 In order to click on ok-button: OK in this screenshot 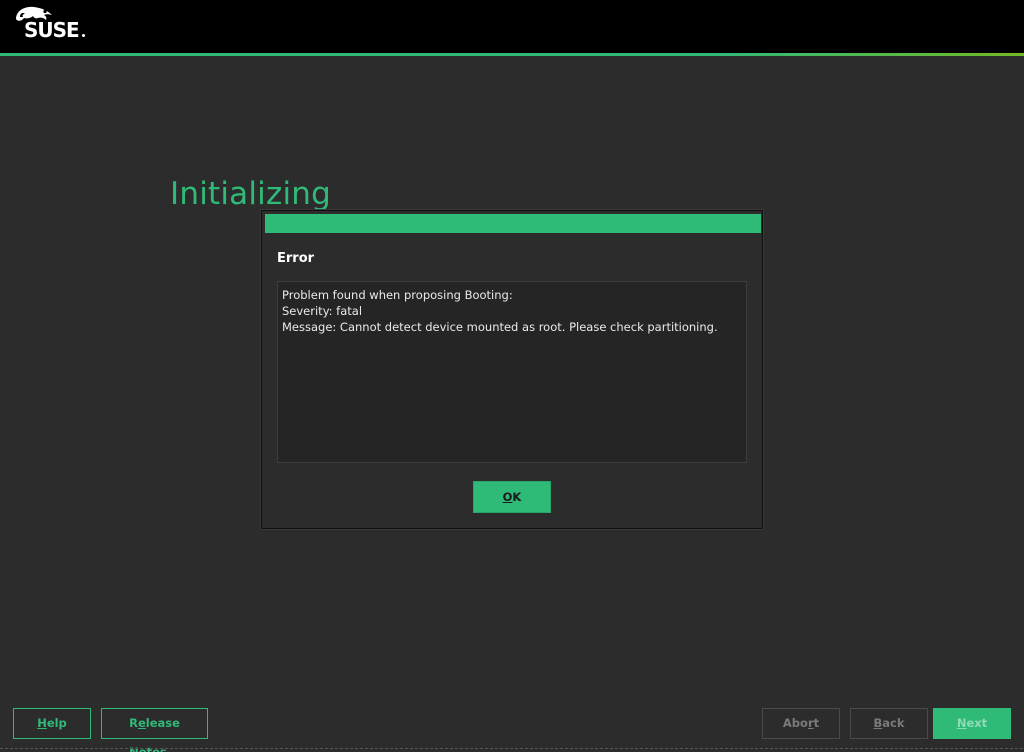, I will do `click(512, 497)`.